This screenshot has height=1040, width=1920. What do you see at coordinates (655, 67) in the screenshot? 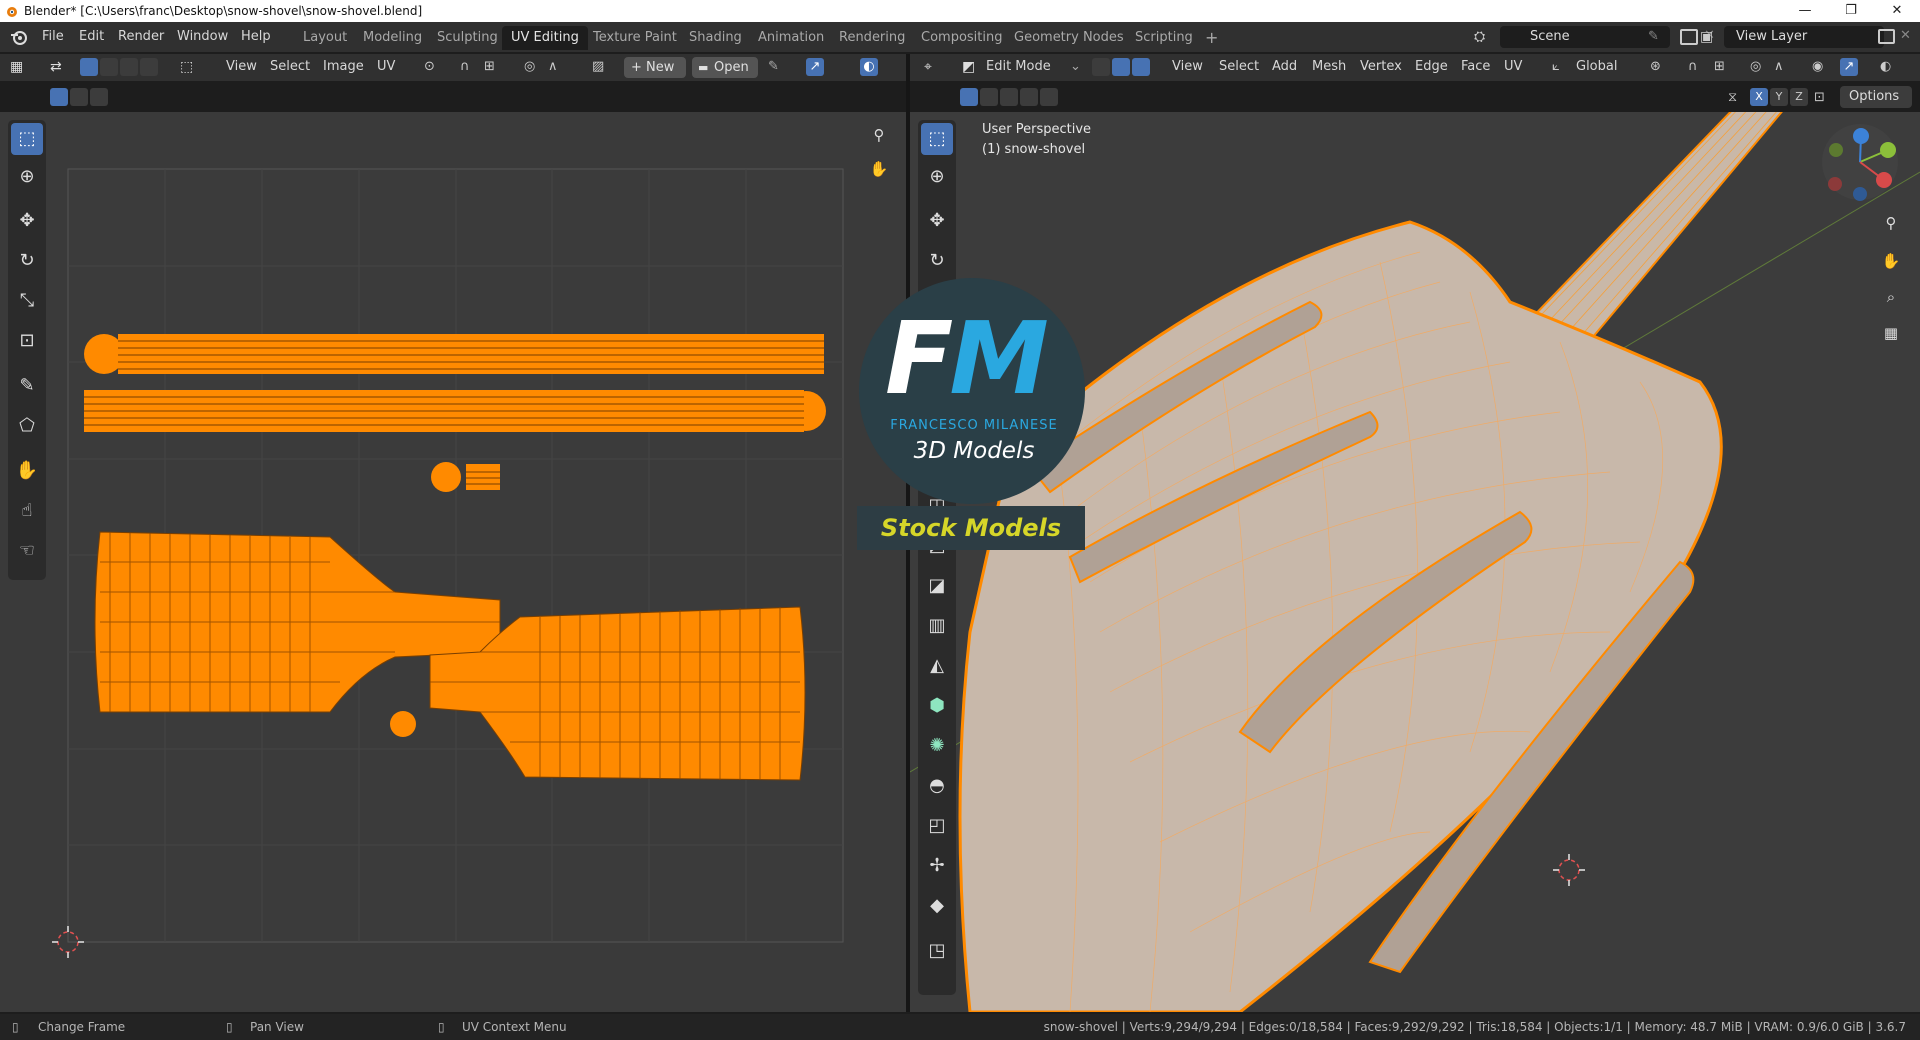
I see `new-image-button: + New` at bounding box center [655, 67].